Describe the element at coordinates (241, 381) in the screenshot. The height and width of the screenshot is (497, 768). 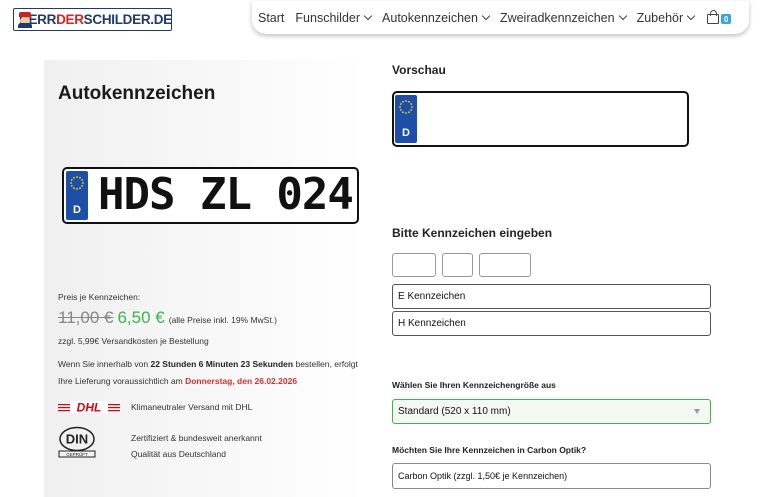
I see `delivery-date: Donnerstag, den 26.02.2026` at that location.